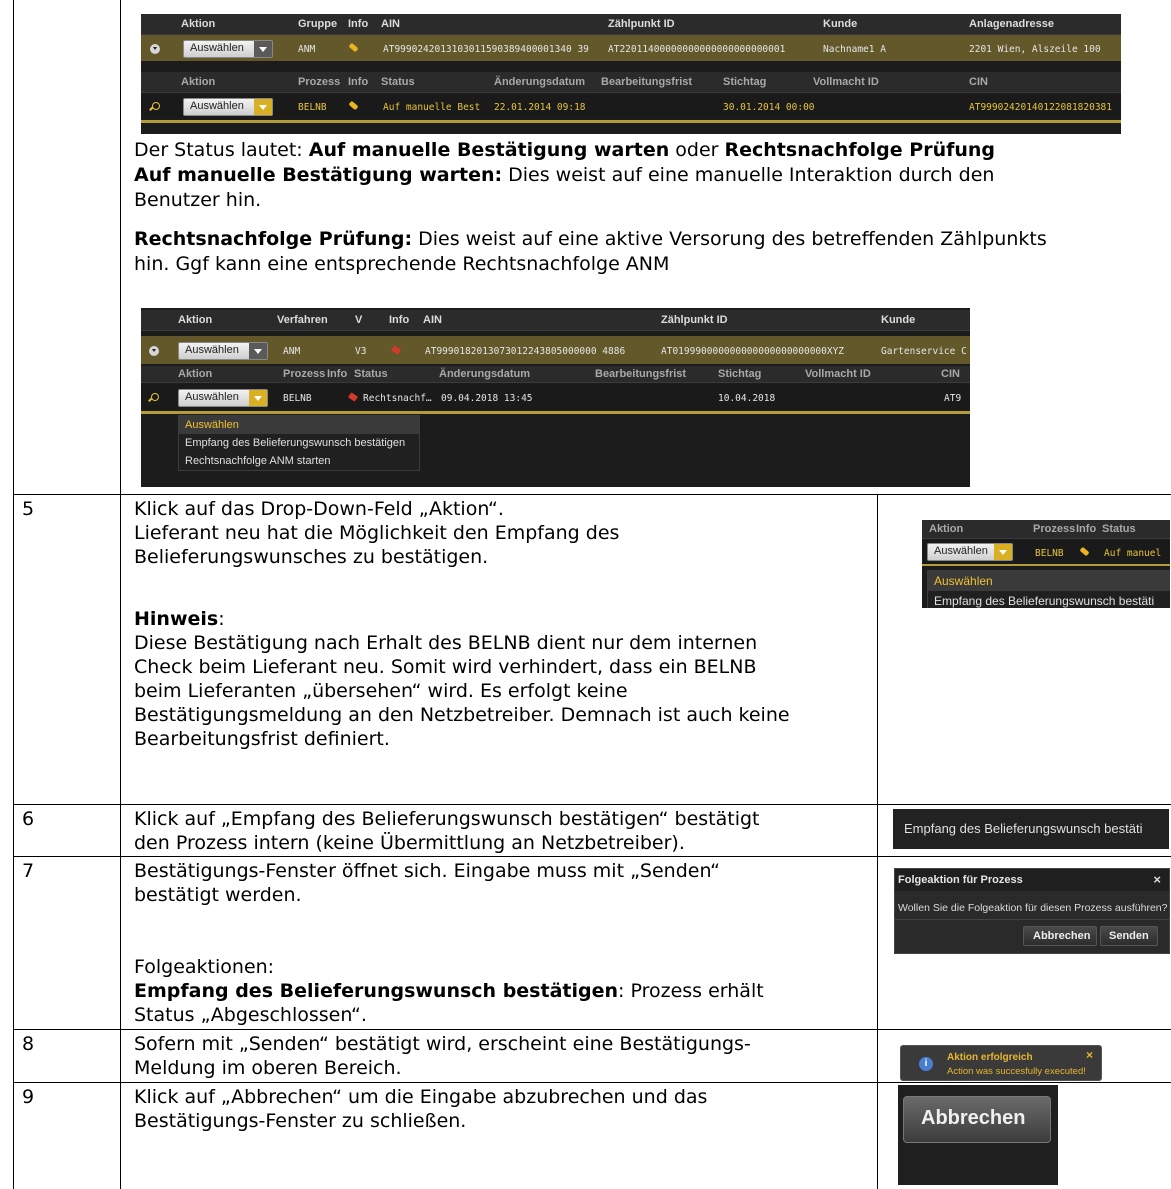  What do you see at coordinates (926, 1064) in the screenshot?
I see `info-icon: i` at bounding box center [926, 1064].